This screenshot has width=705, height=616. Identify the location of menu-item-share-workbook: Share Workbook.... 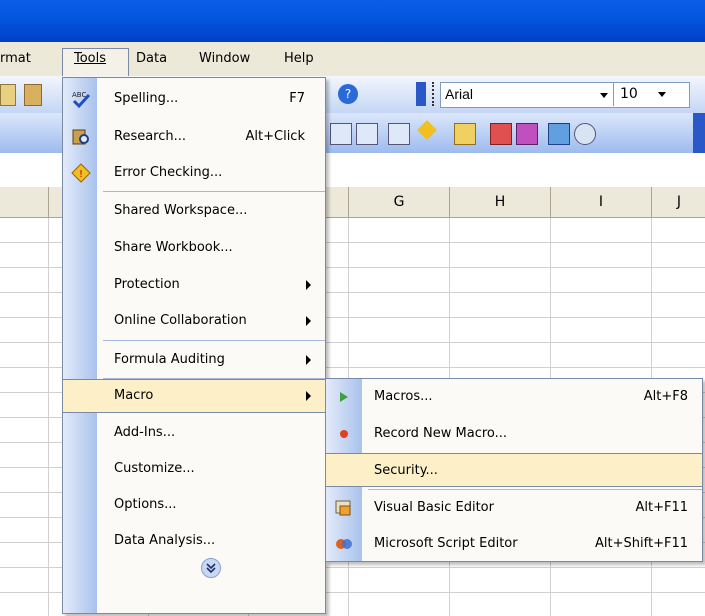
(194, 248).